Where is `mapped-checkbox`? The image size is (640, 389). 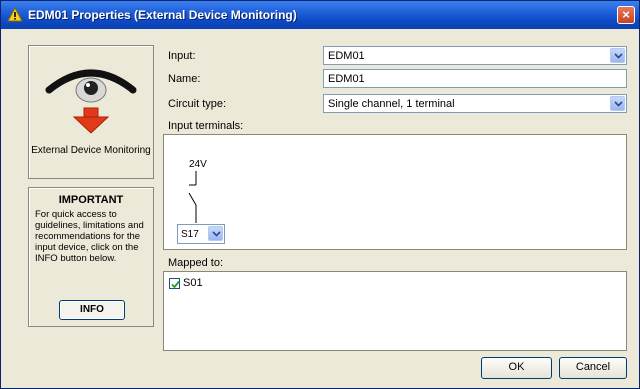
mapped-checkbox is located at coordinates (174, 283).